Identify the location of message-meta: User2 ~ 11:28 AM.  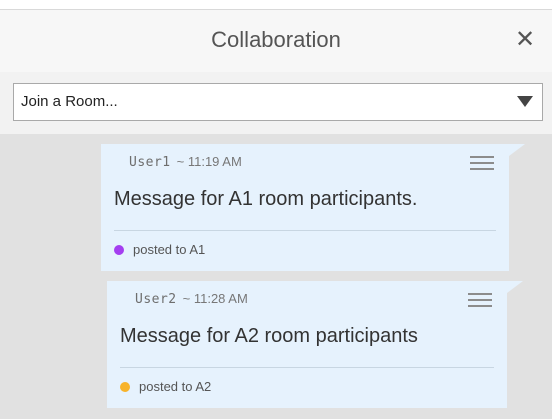
(191, 299).